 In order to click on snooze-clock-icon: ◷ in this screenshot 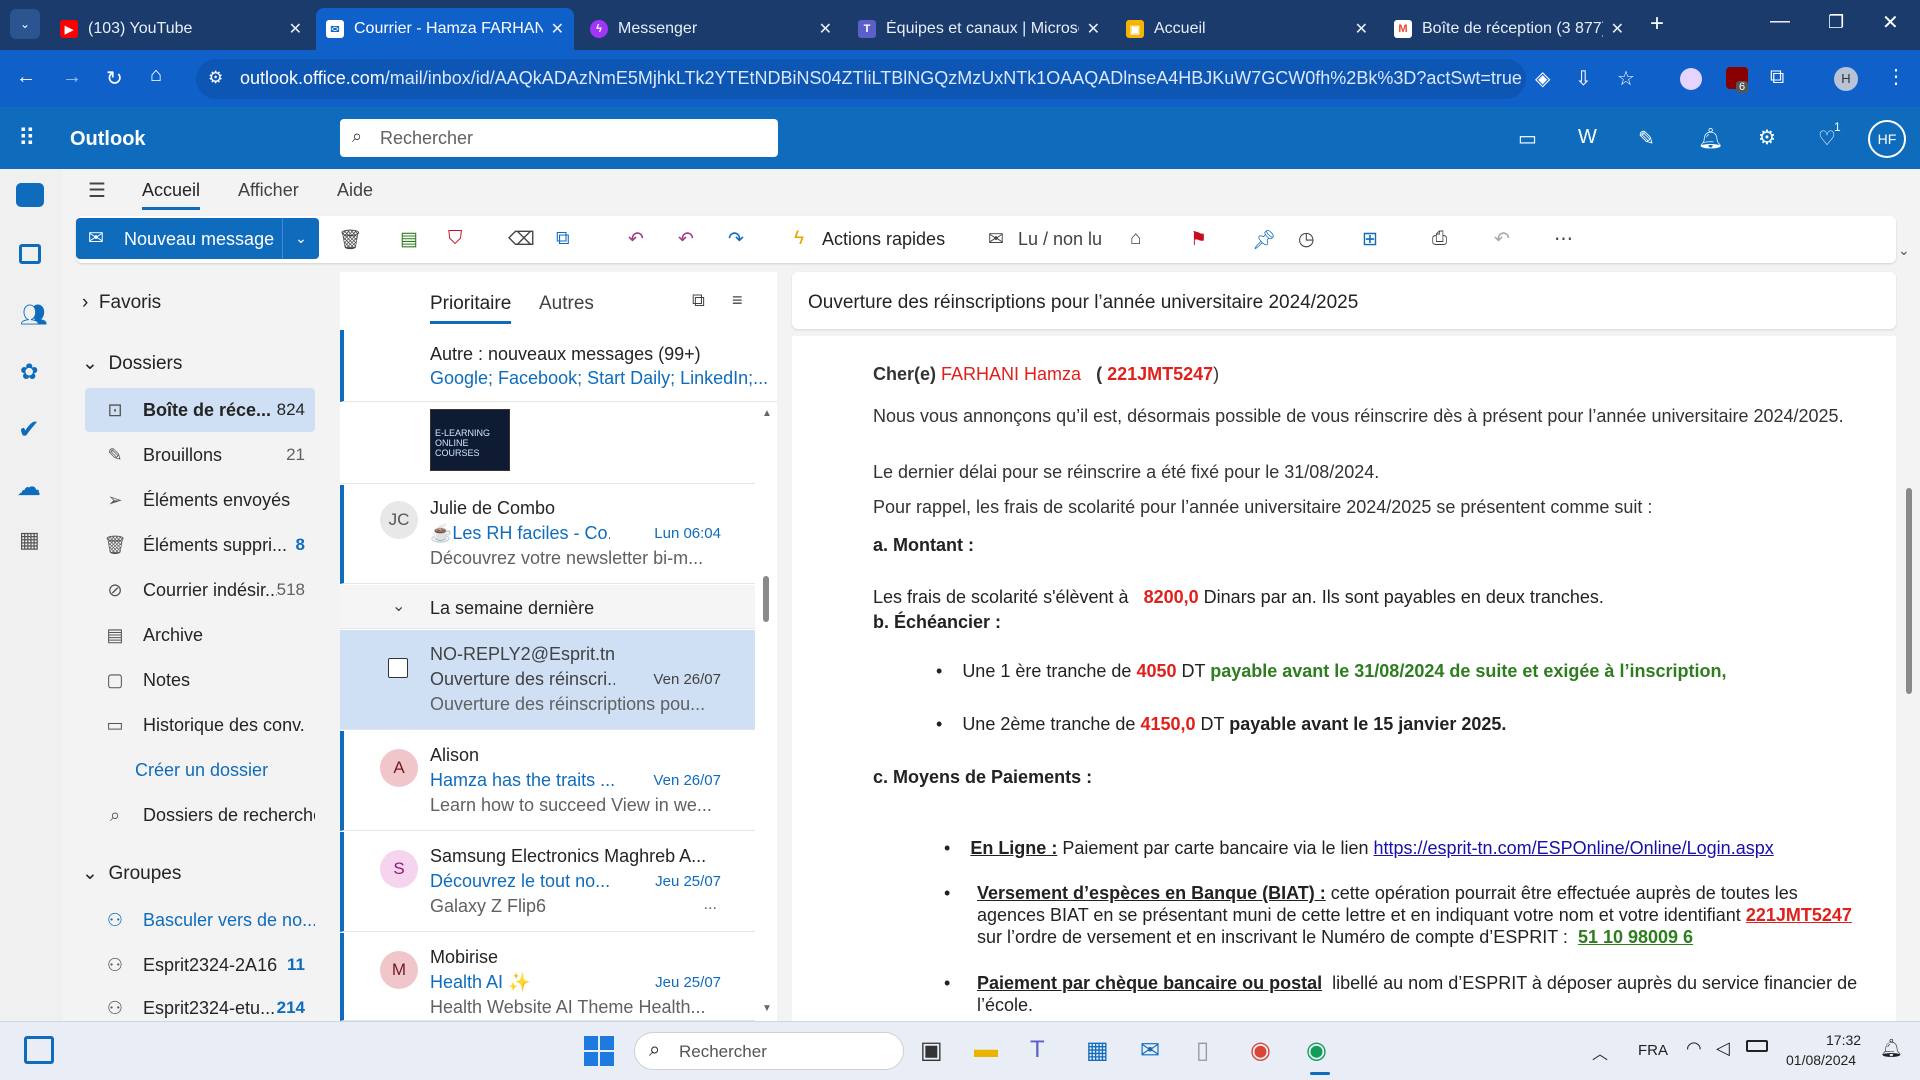, I will do `click(1306, 239)`.